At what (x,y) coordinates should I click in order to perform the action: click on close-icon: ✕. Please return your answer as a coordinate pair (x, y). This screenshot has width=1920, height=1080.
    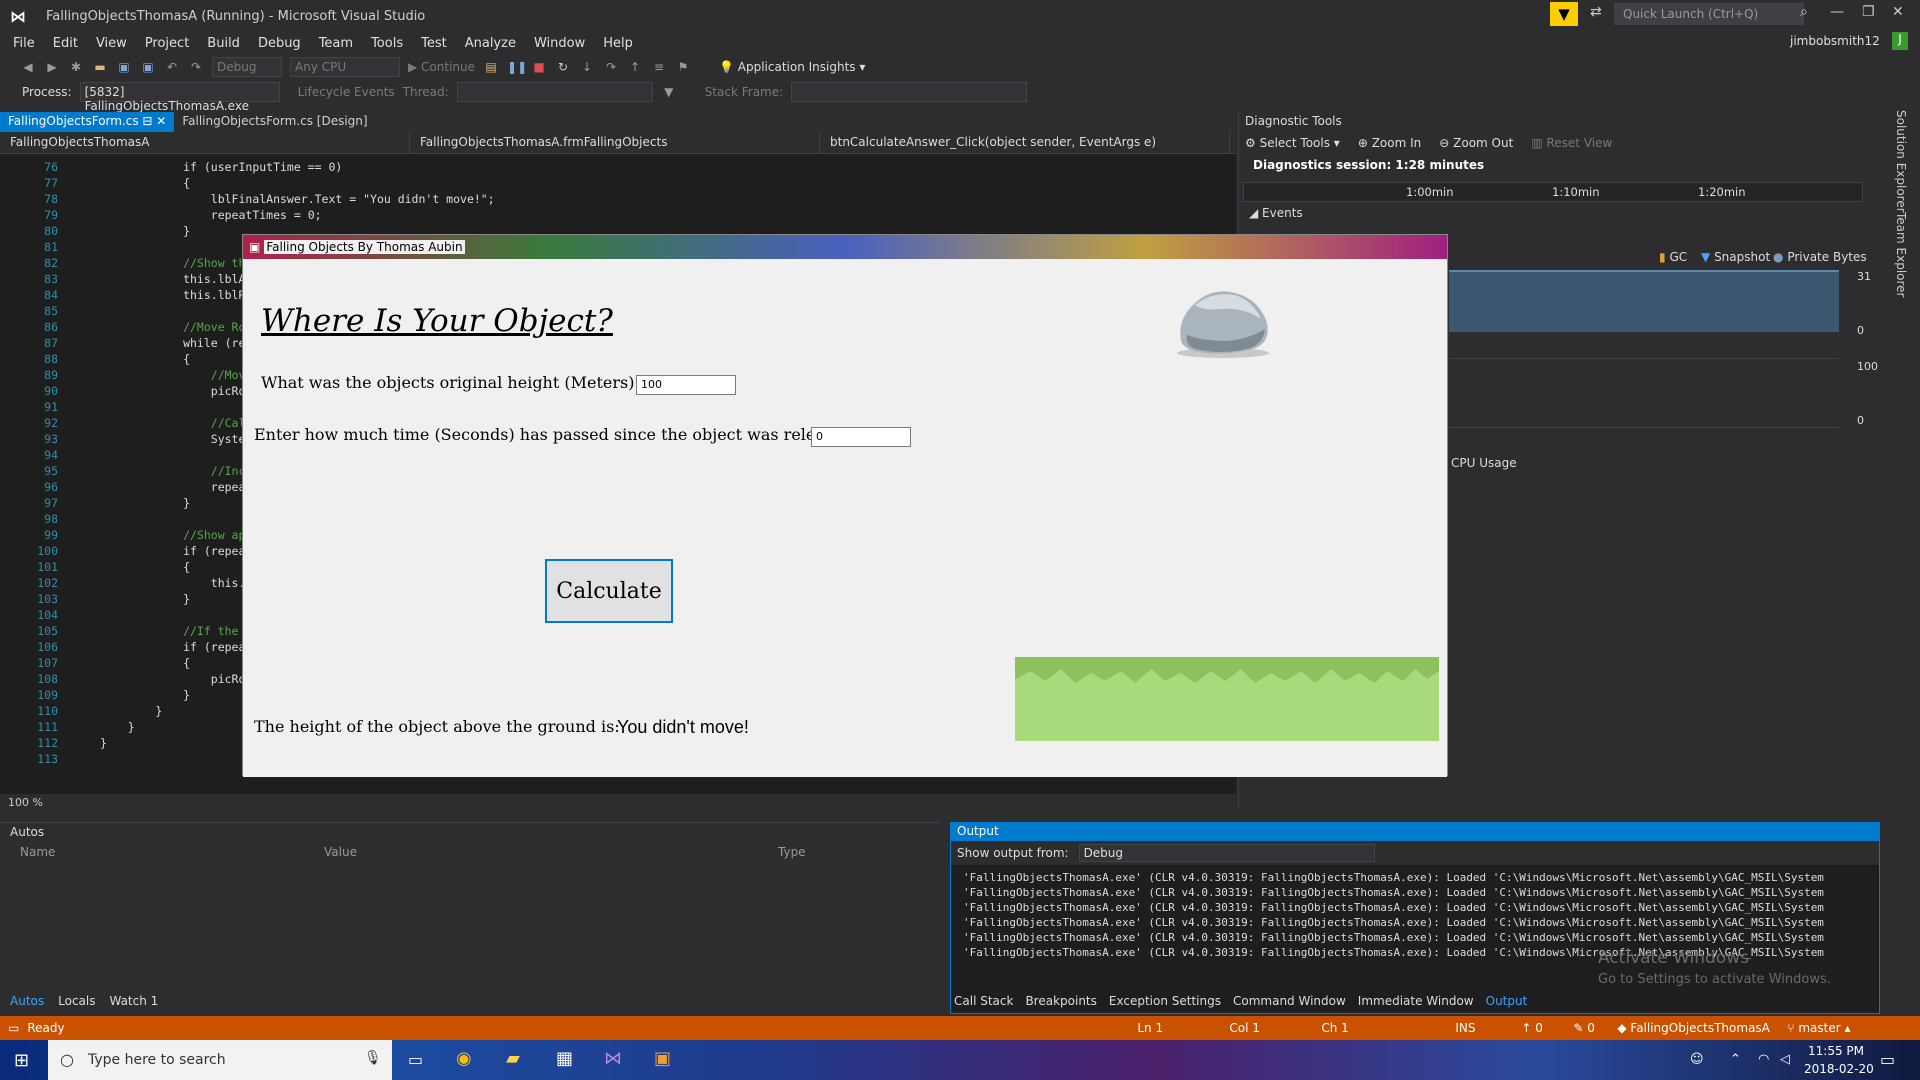
    Looking at the image, I should click on (1898, 12).